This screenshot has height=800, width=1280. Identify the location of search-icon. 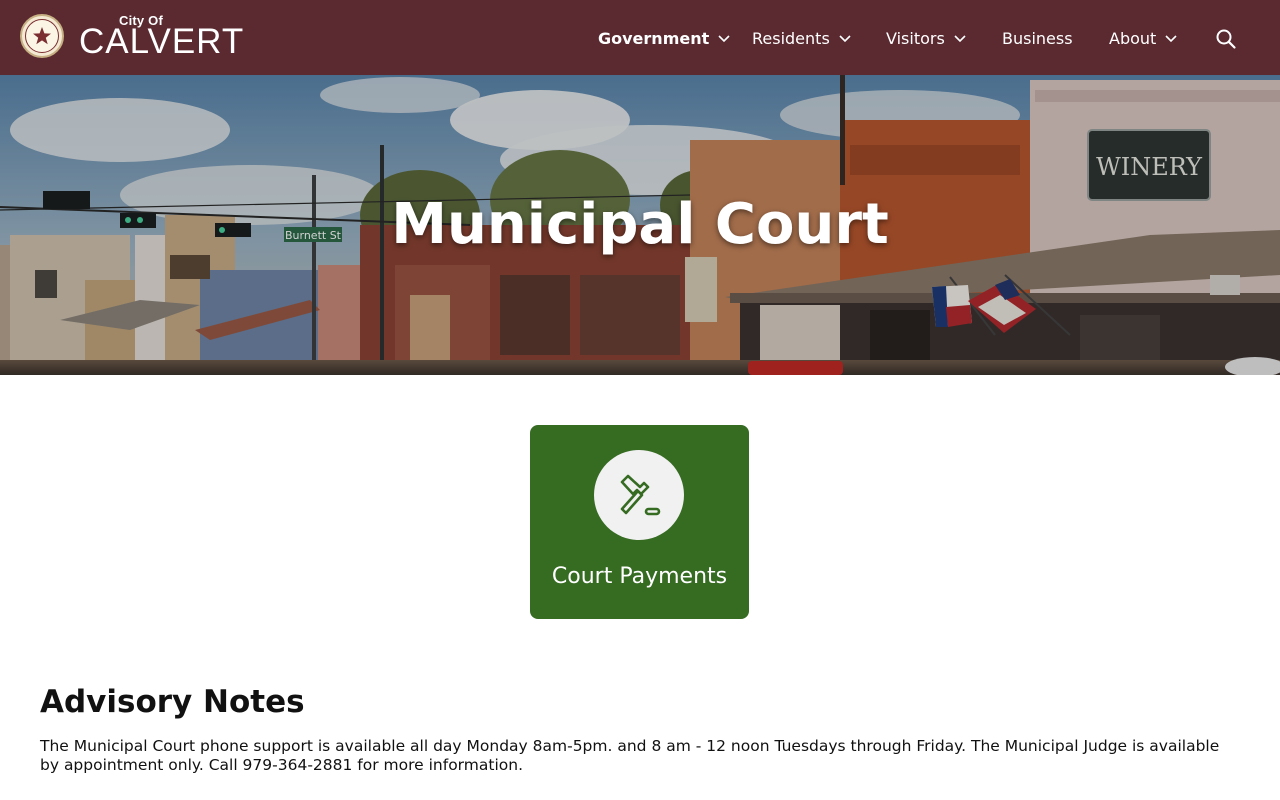
(1226, 39).